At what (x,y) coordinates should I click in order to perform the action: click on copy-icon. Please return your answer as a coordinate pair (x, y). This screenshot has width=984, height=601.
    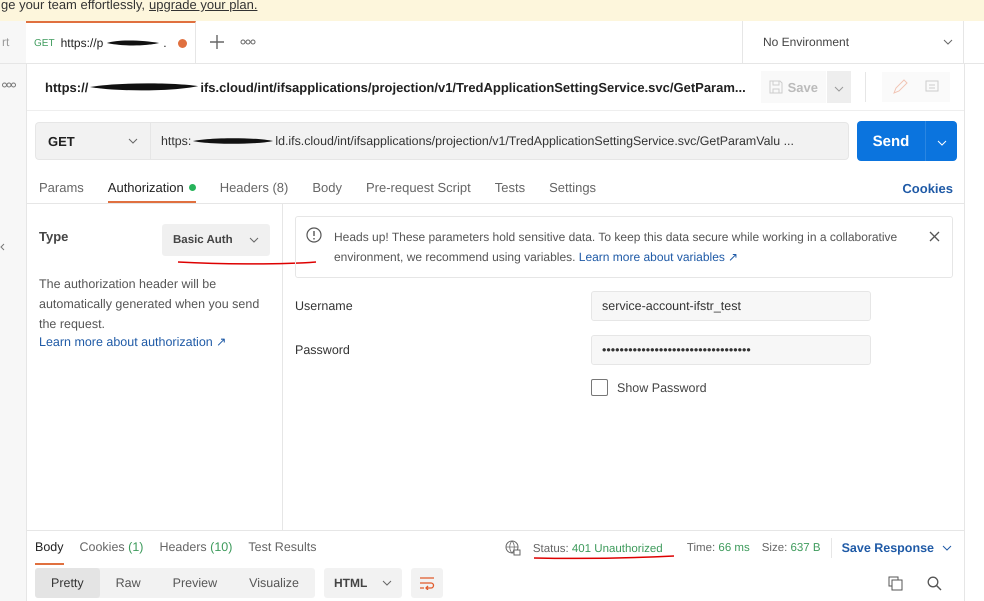
    Looking at the image, I should click on (895, 583).